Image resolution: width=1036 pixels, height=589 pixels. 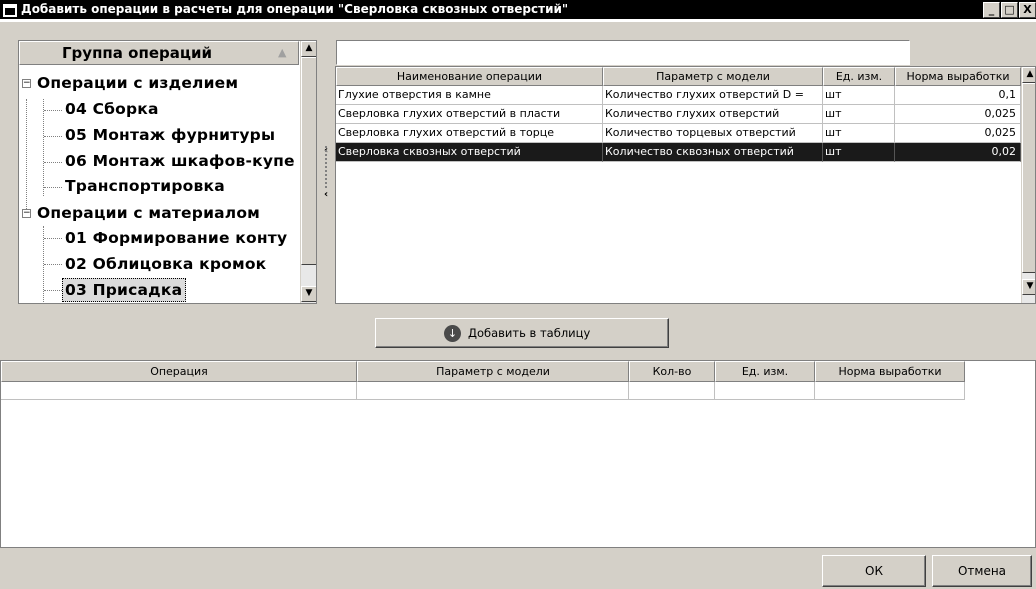 I want to click on close-button: X, so click(x=1027, y=10).